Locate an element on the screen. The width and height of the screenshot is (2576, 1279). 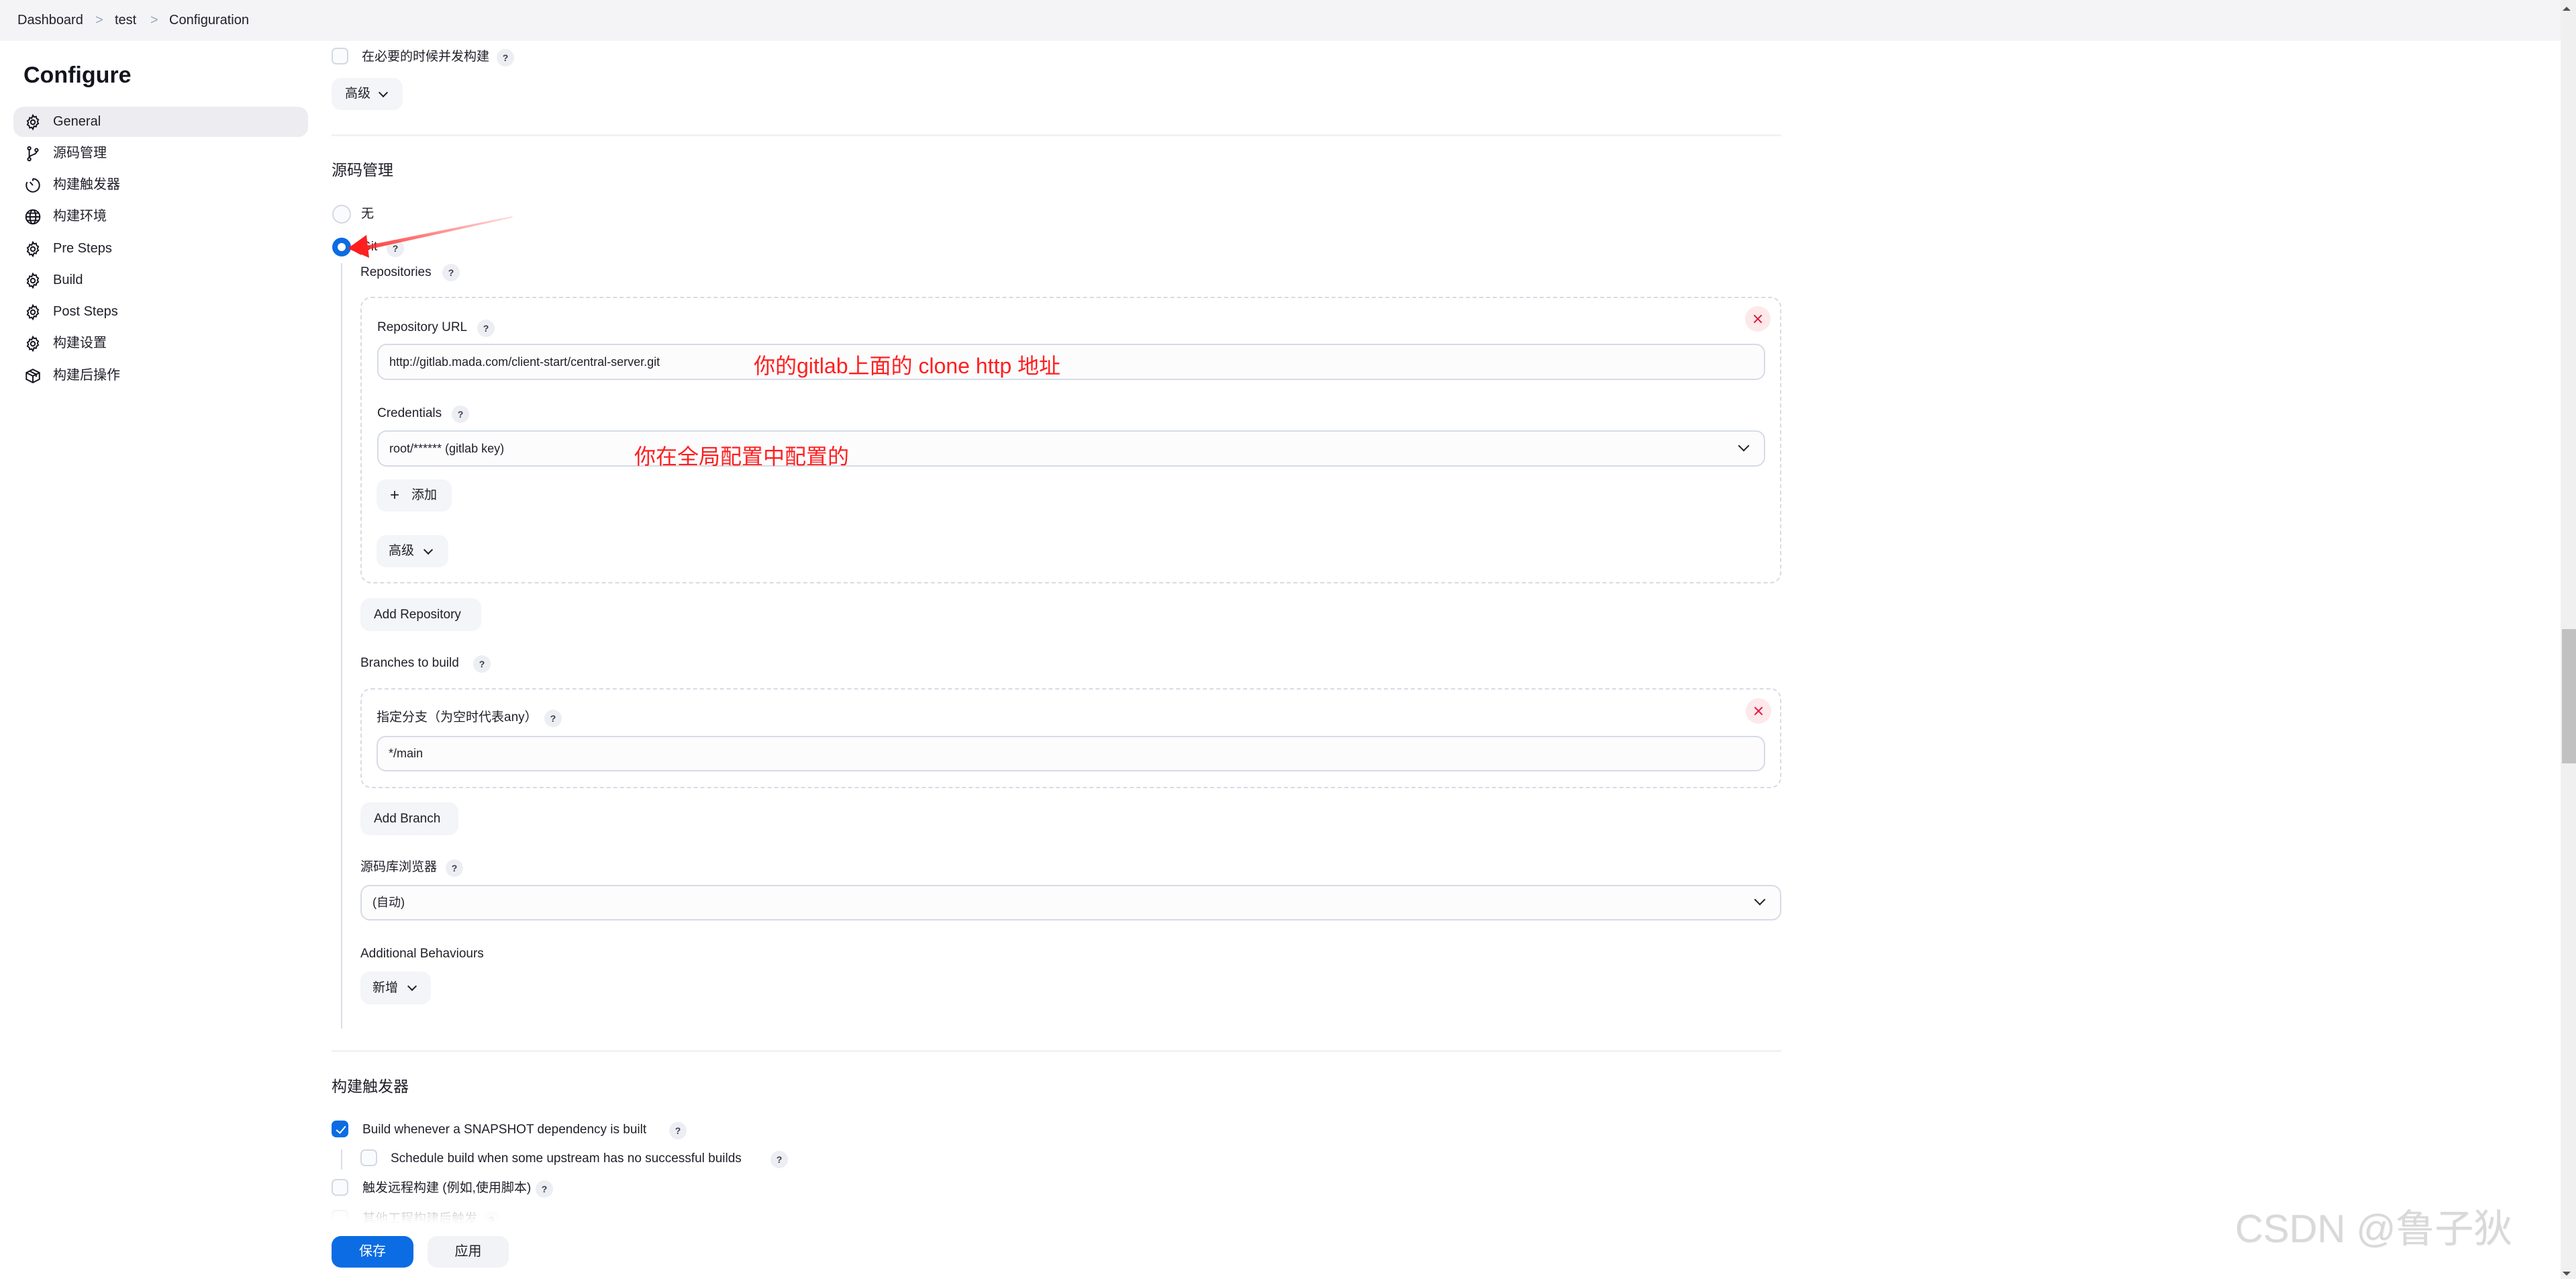
nested-indent-line is located at coordinates (341, 1159).